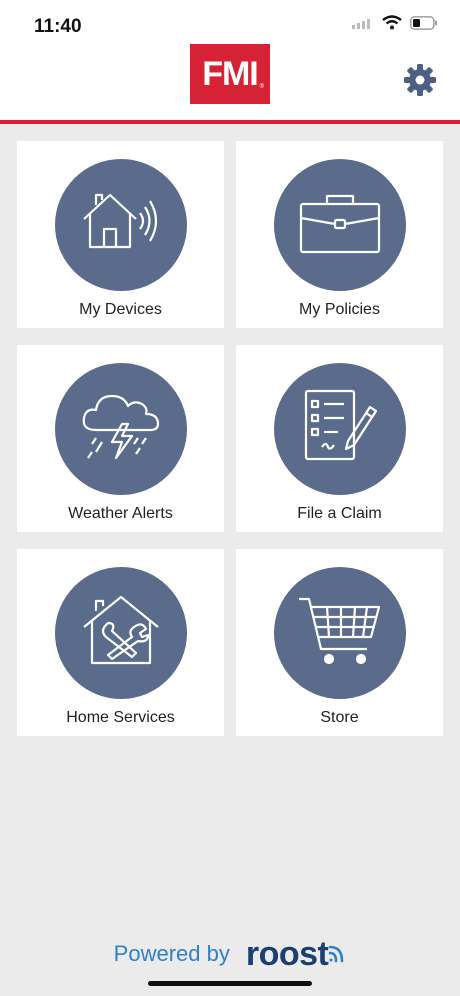  I want to click on storm-cloud-icon, so click(121, 429).